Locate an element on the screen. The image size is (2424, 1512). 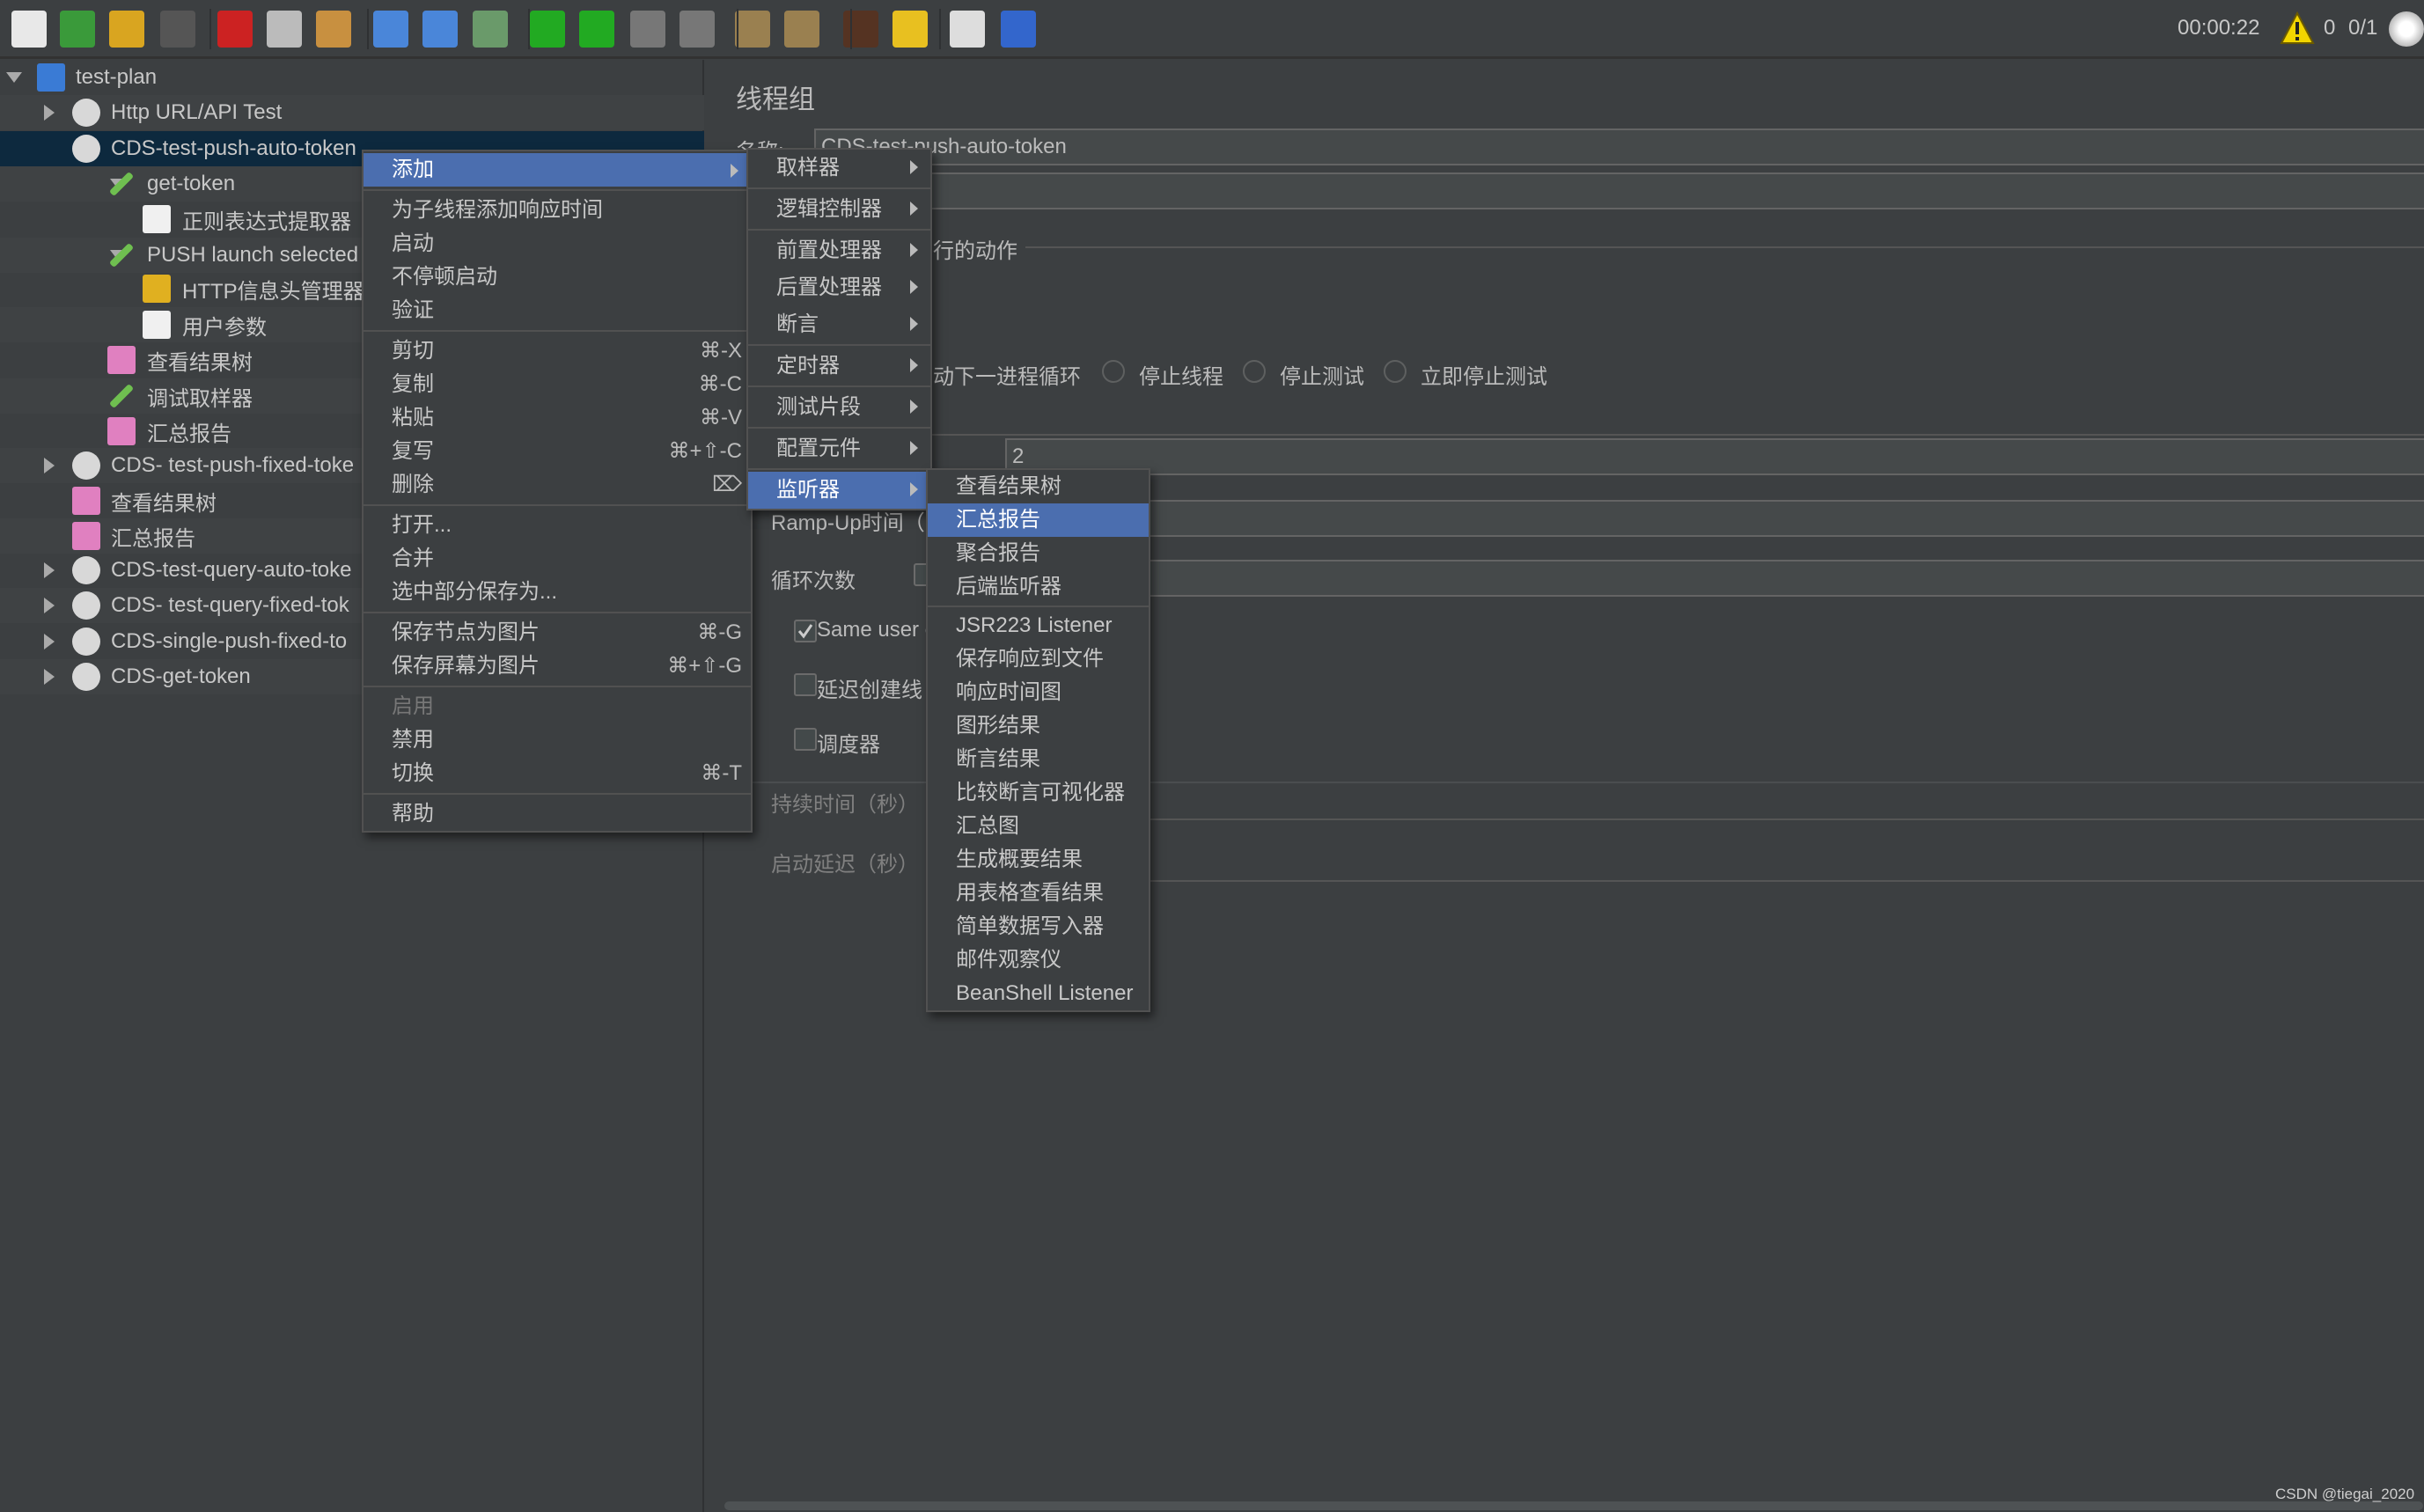
listener-menu-item: 用表格查看结果 is located at coordinates (1038, 894).